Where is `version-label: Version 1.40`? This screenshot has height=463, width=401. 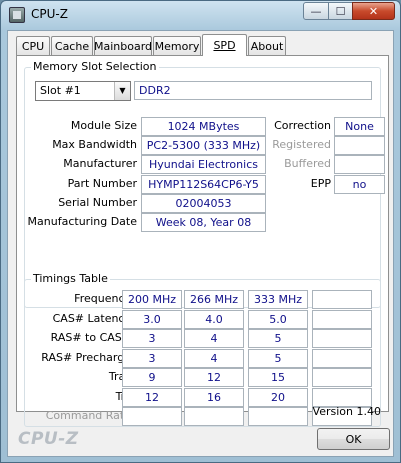
version-label: Version 1.40 is located at coordinates (346, 411).